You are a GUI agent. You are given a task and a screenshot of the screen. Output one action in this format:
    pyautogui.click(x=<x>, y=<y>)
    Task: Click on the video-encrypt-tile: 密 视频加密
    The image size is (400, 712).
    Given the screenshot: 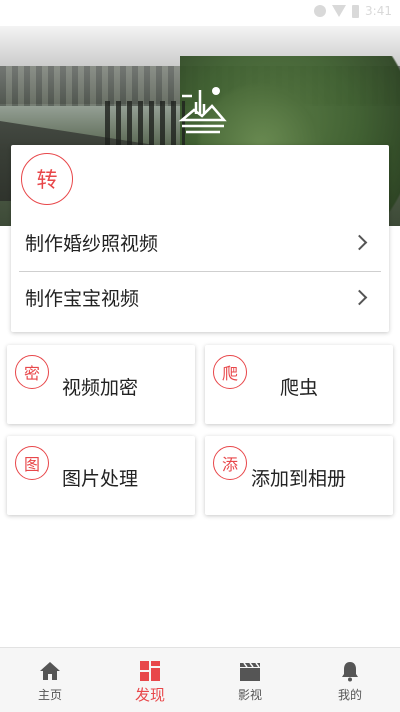 What is the action you would take?
    pyautogui.click(x=101, y=384)
    